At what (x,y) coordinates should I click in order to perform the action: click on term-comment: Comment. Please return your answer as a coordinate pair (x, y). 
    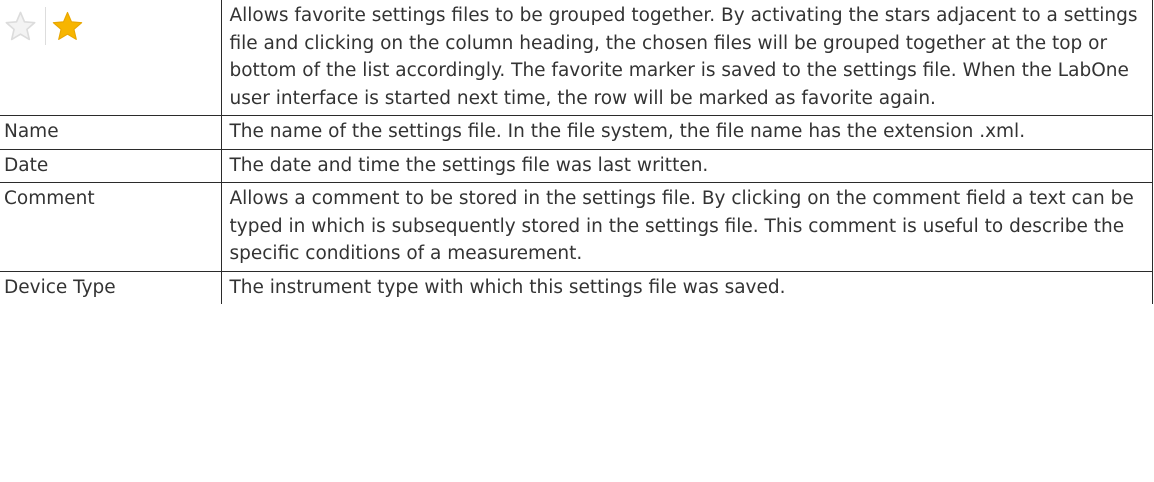
    Looking at the image, I should click on (111, 227).